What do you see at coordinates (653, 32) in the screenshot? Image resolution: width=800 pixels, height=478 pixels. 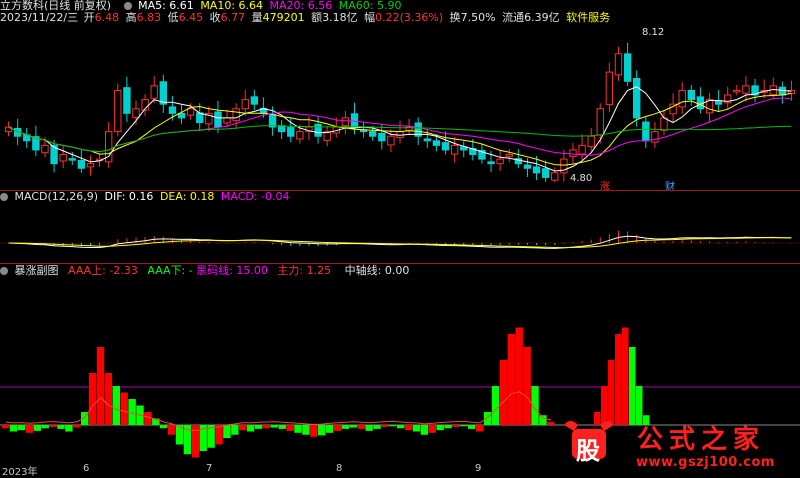 I see `high-mark-label: 8.12` at bounding box center [653, 32].